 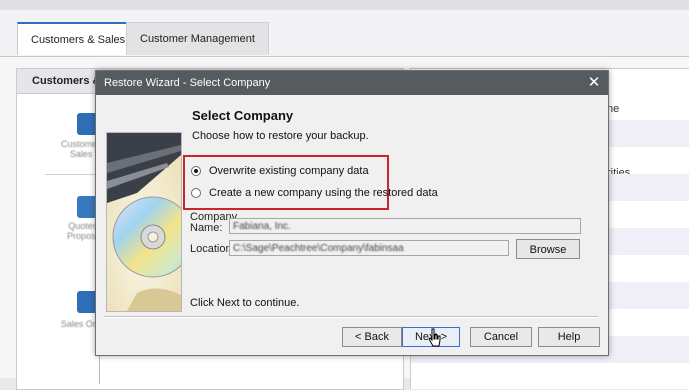 What do you see at coordinates (197, 38) in the screenshot?
I see `tab-customer-management: Customer Management` at bounding box center [197, 38].